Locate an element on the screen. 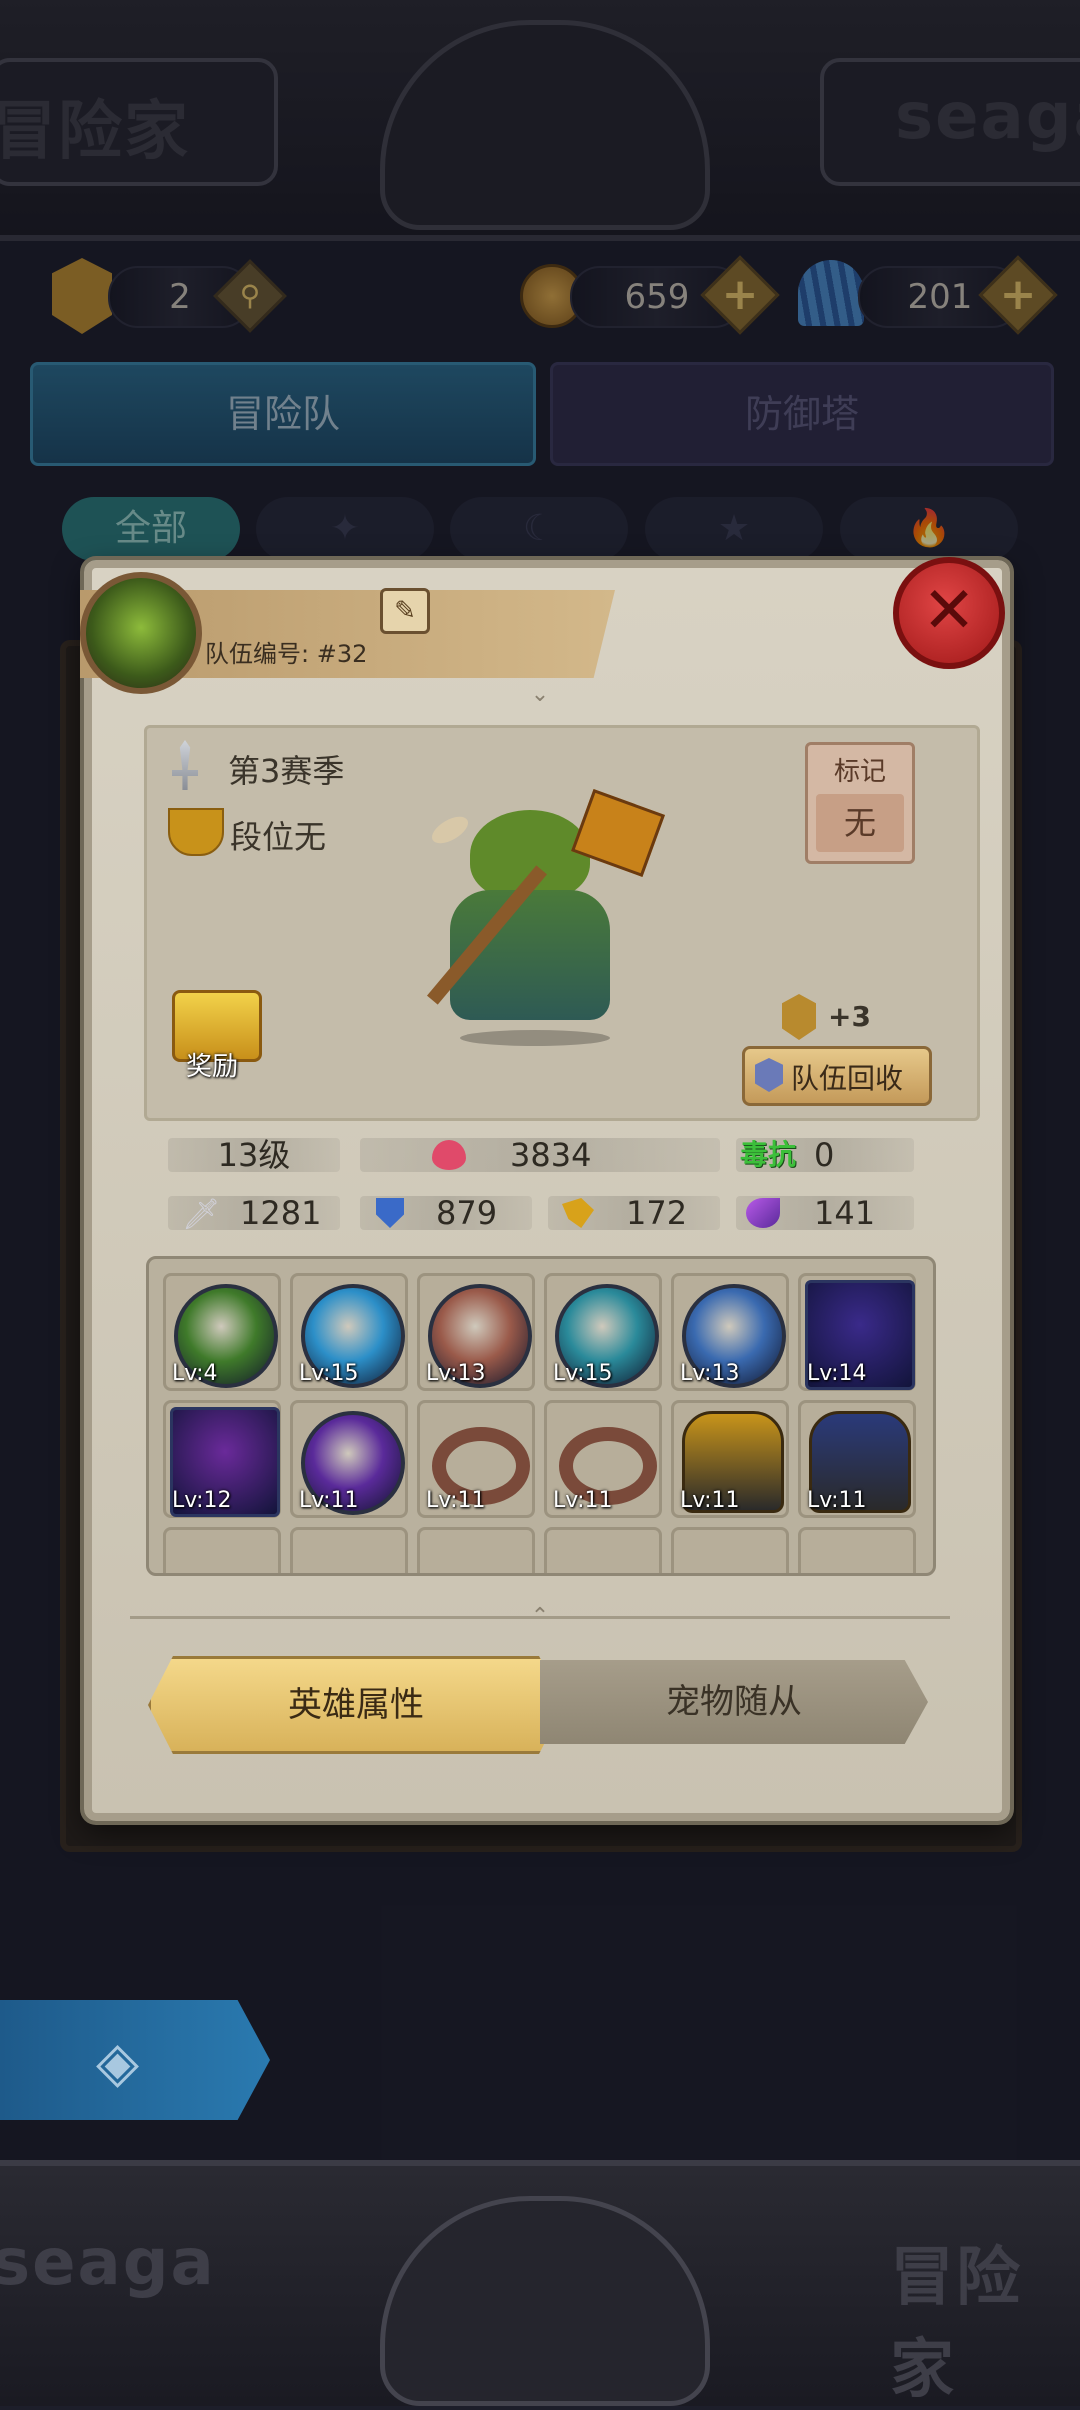  hero-level: 13级 is located at coordinates (254, 1155).